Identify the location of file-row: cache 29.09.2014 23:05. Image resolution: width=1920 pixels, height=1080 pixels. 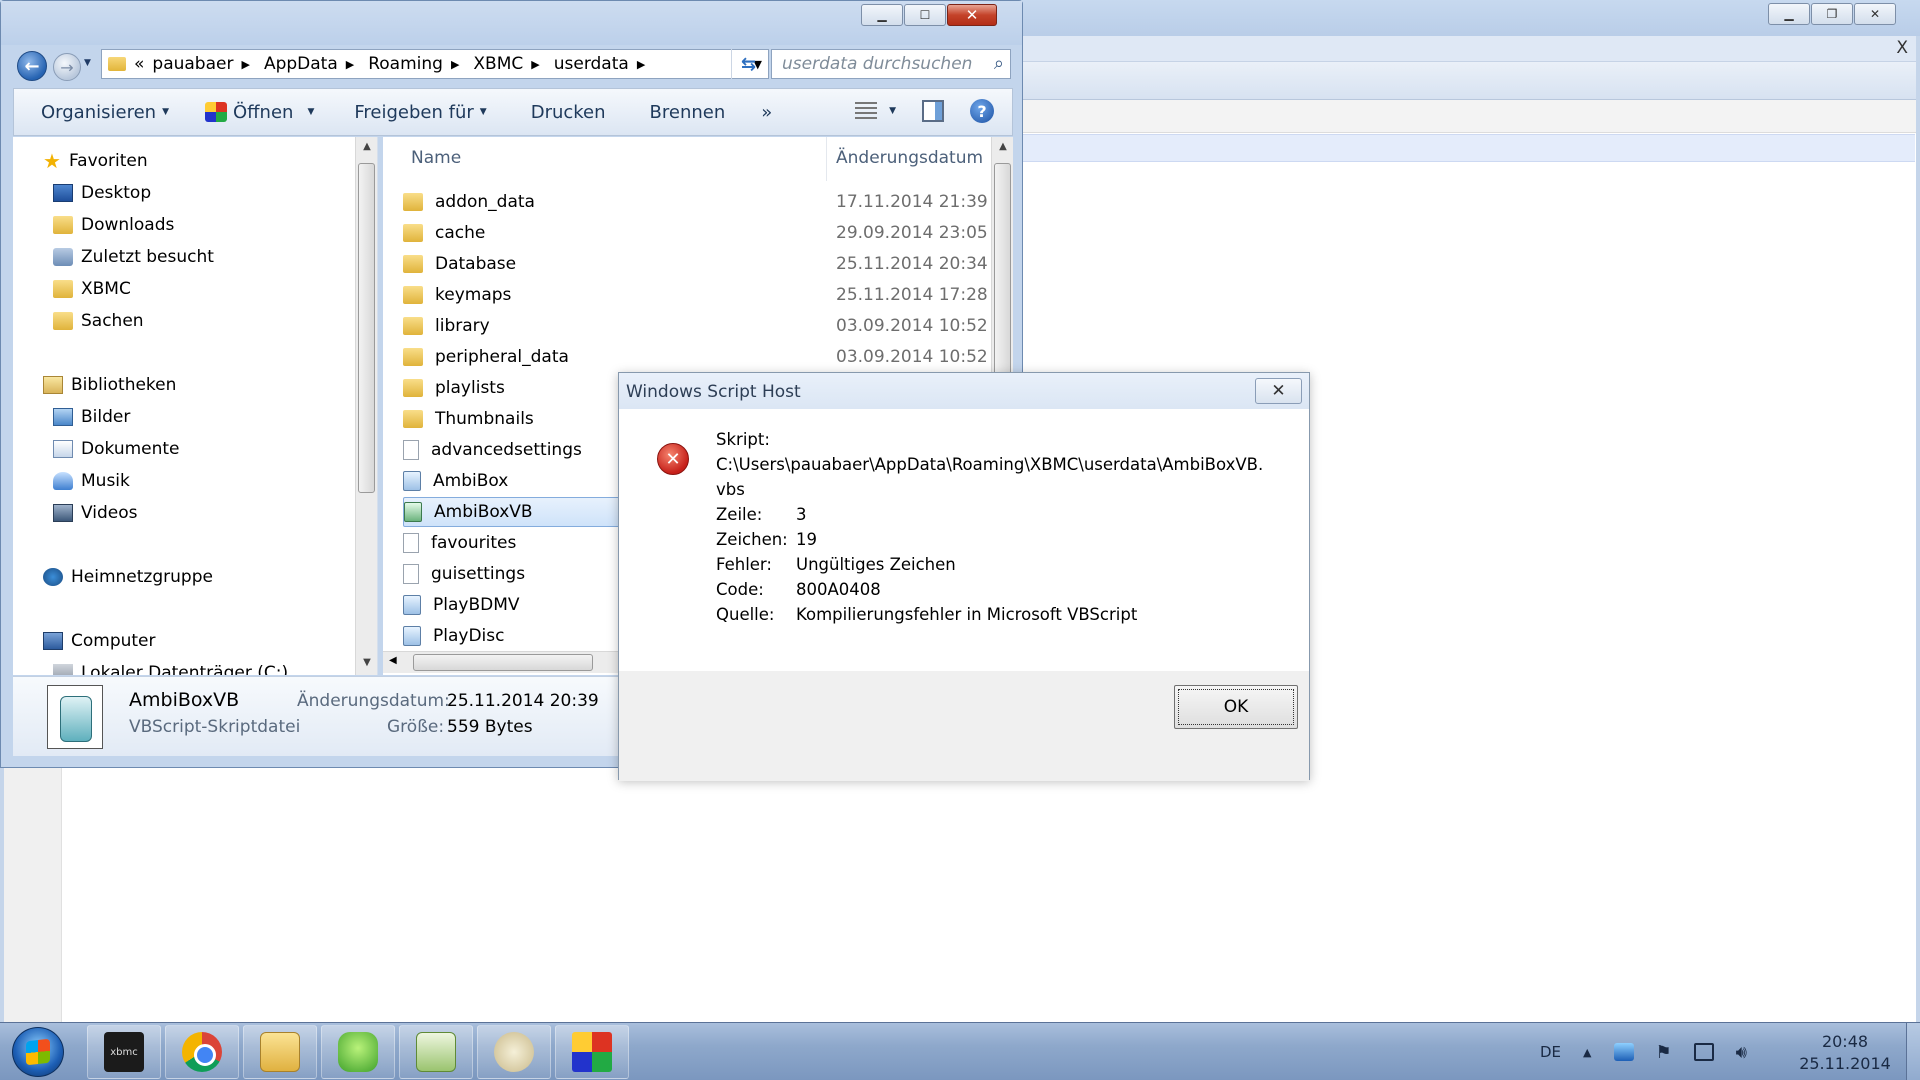
(698, 233).